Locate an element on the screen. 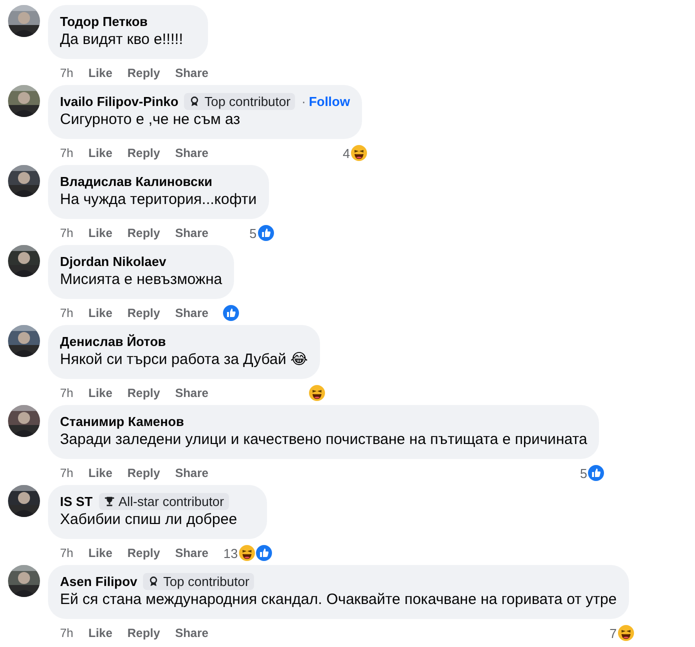  author-name: Владислав Калиновски is located at coordinates (136, 181).